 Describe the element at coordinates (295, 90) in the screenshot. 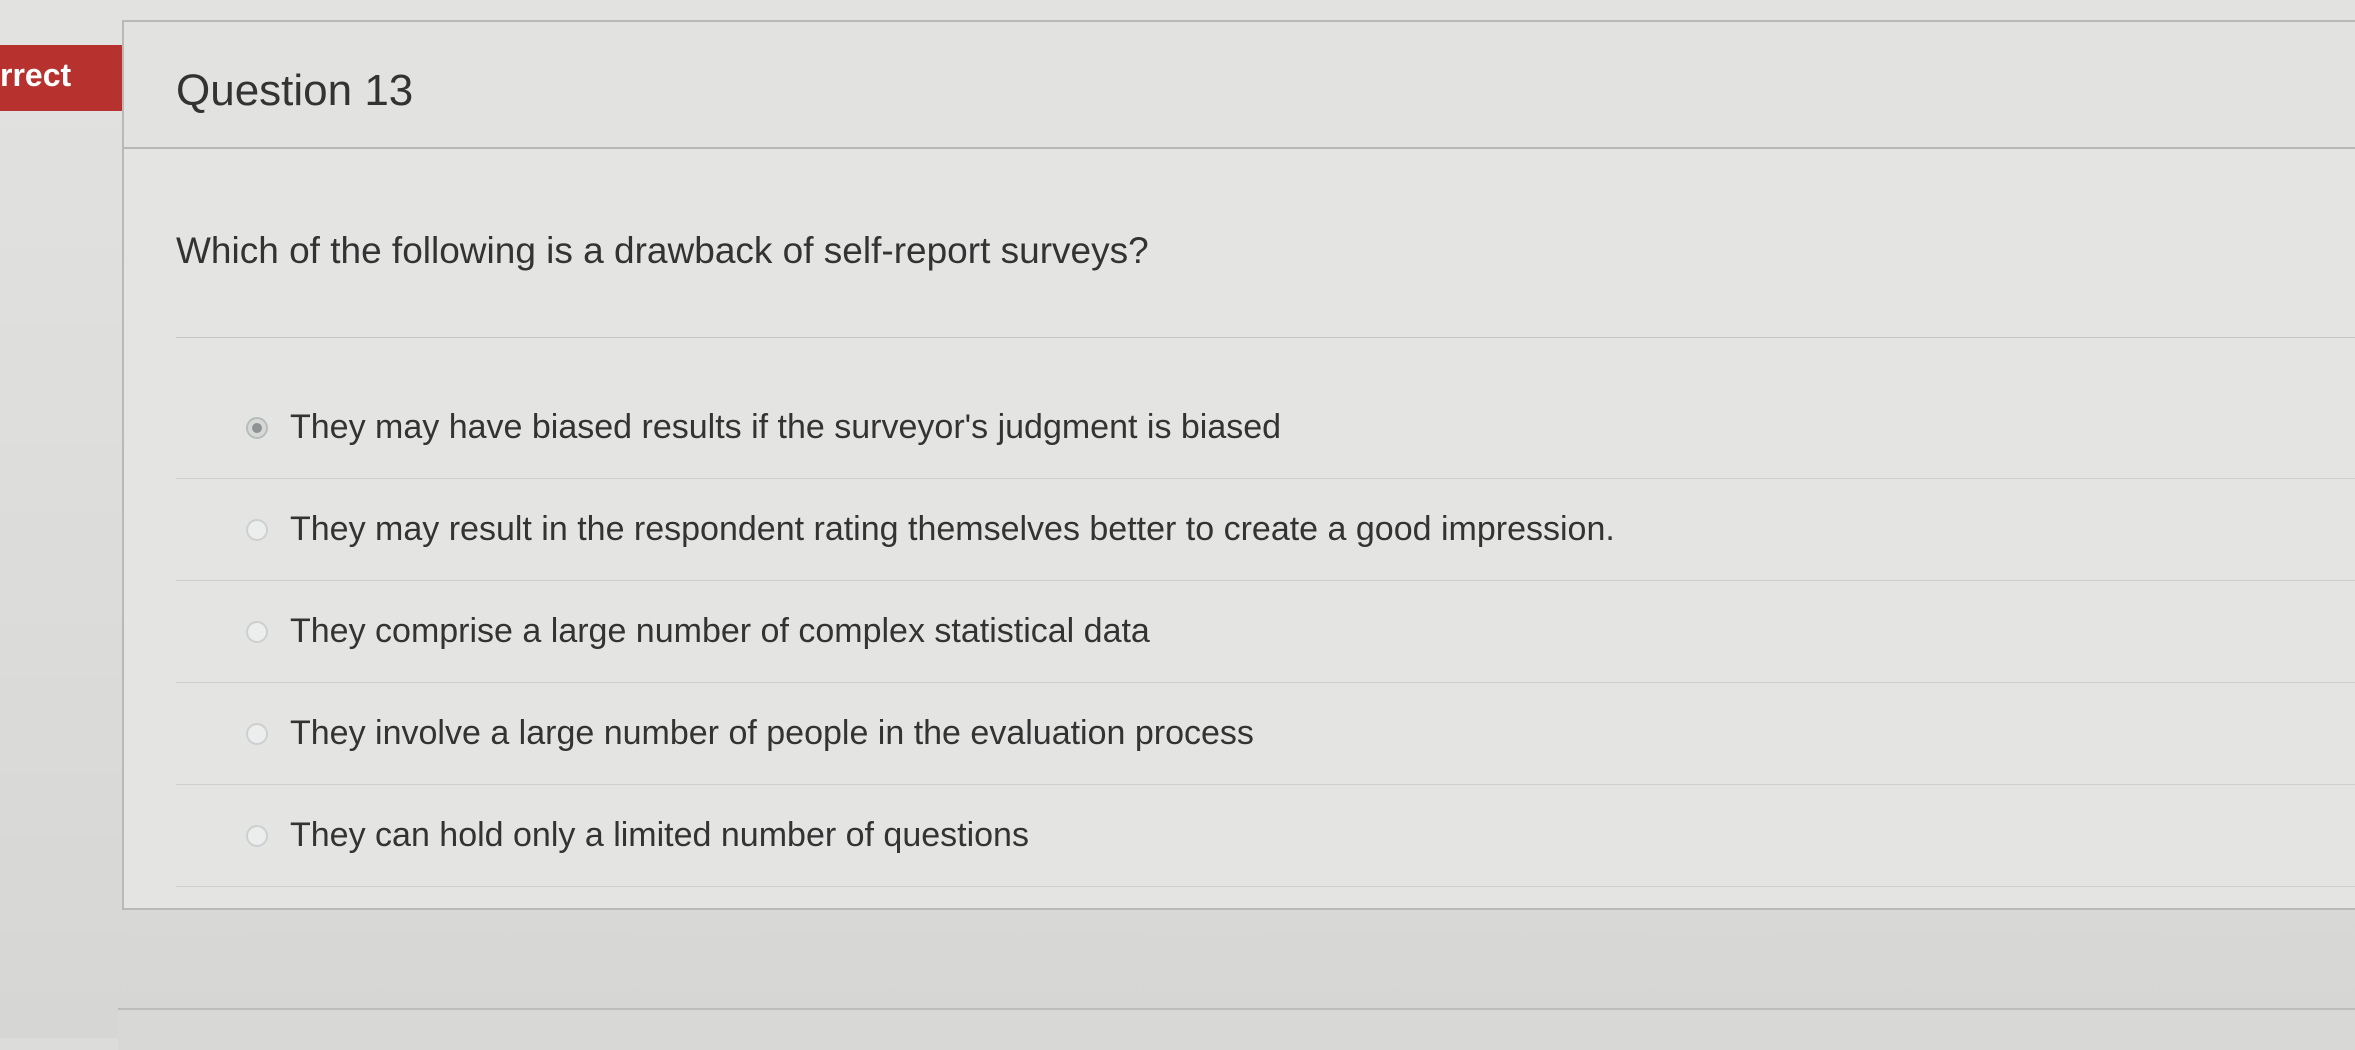

I see `question-title: Question 13` at that location.